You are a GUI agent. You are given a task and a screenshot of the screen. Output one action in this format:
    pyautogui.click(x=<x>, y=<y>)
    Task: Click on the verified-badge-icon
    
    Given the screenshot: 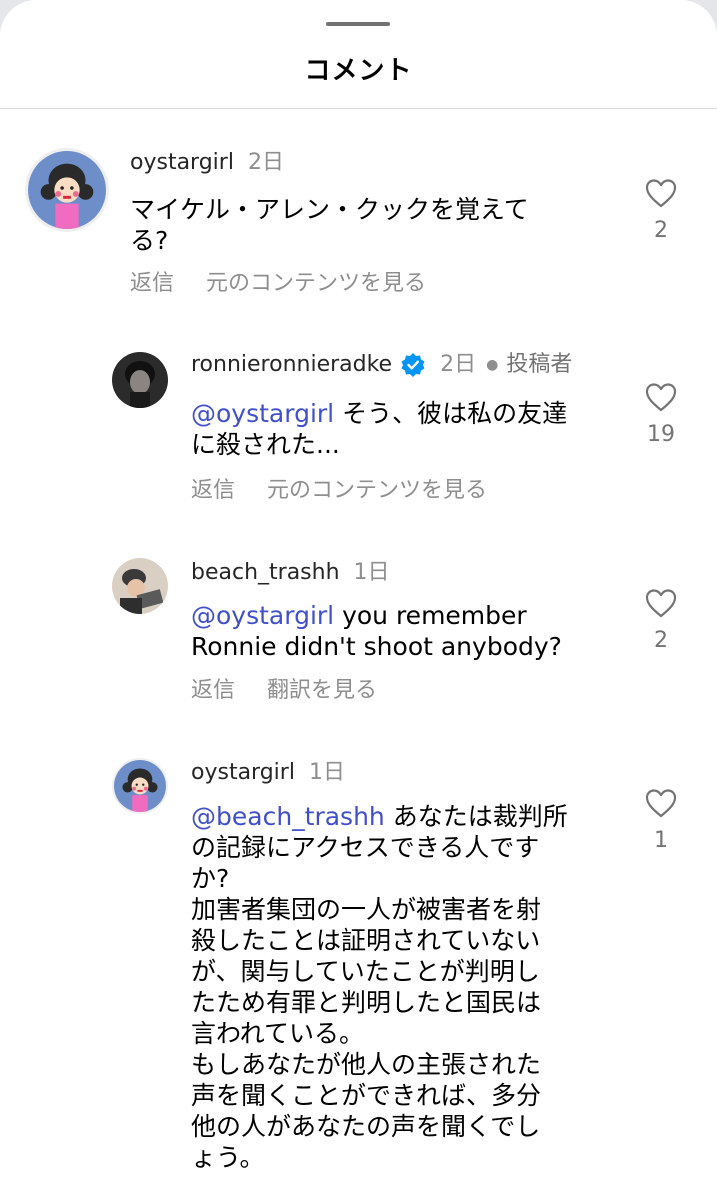 What is the action you would take?
    pyautogui.click(x=413, y=365)
    